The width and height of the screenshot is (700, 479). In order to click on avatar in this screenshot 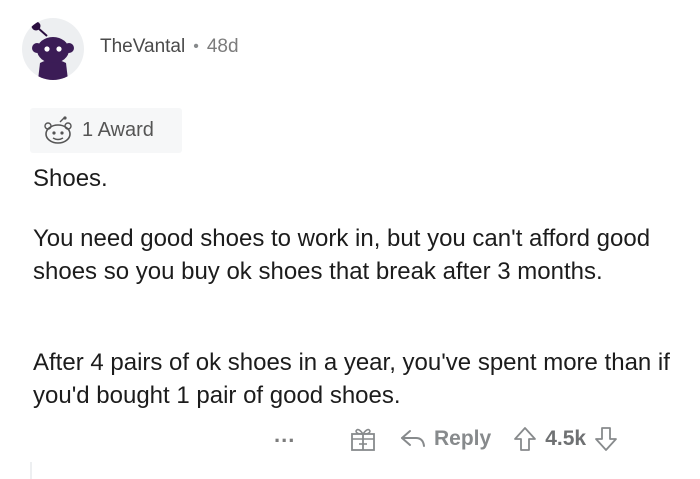, I will do `click(53, 49)`.